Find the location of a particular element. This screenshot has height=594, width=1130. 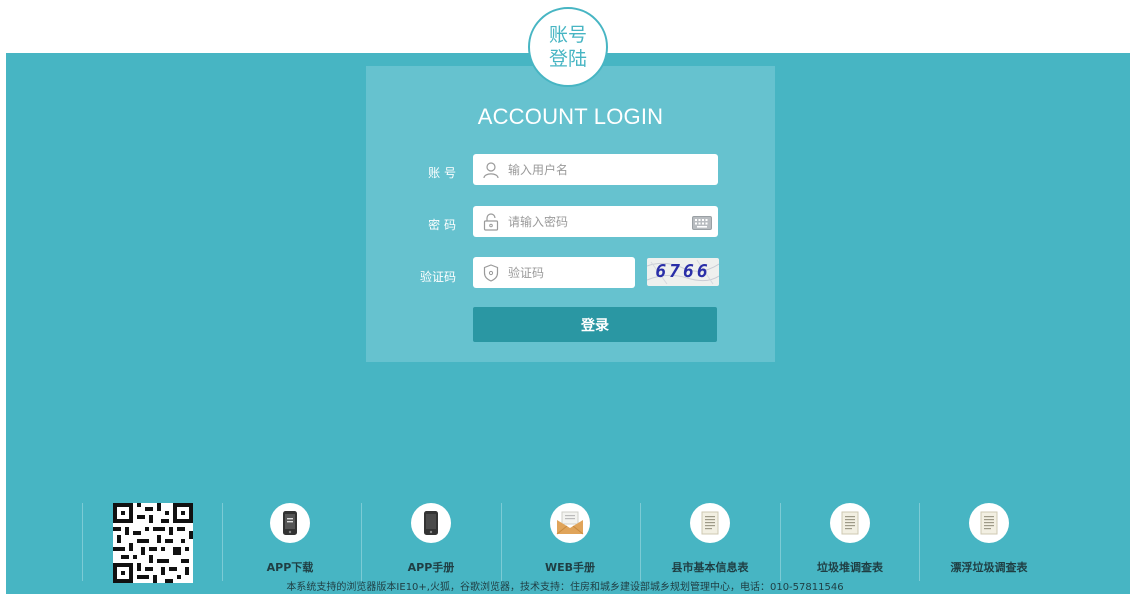

footer-floating-garbage-survey: 漂浮垃圾调查表 is located at coordinates (989, 543).